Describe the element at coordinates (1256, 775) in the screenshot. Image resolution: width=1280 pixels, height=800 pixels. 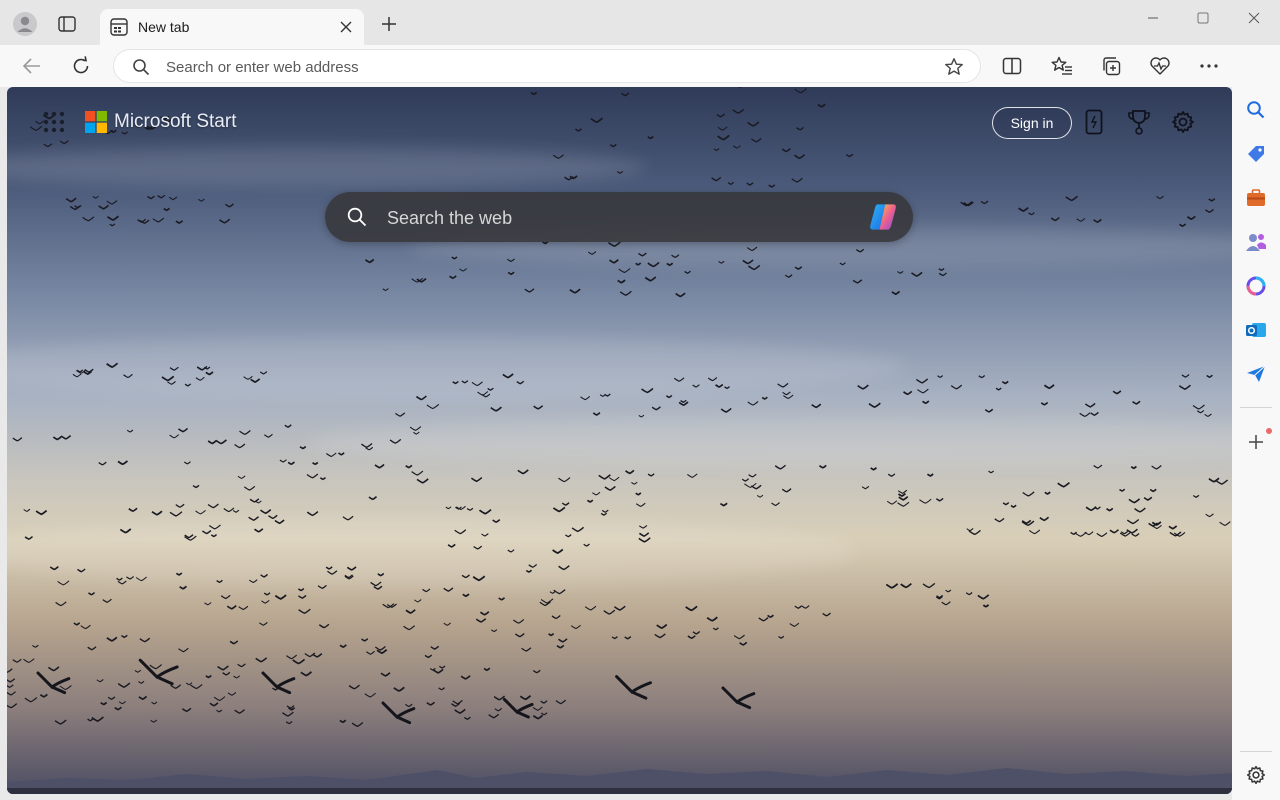
I see `sidebar-item-settings` at that location.